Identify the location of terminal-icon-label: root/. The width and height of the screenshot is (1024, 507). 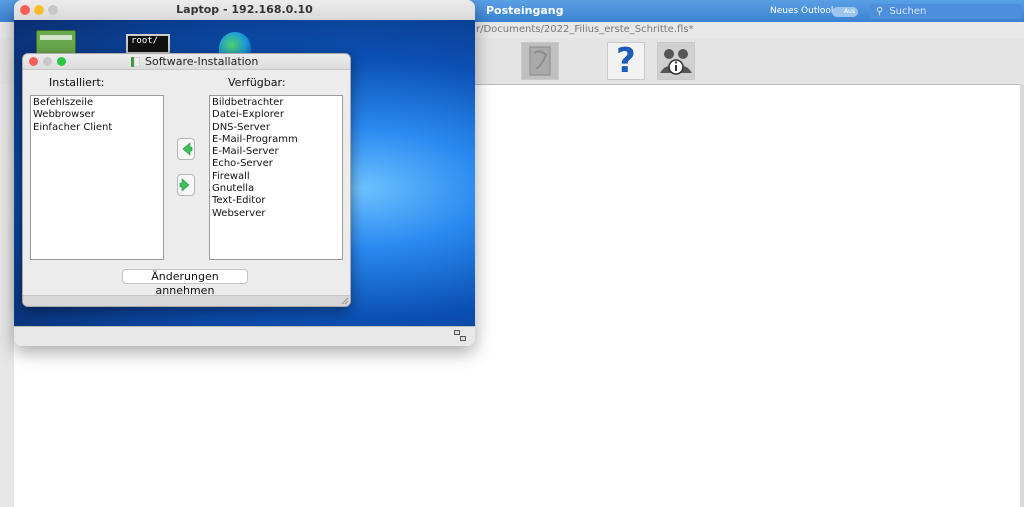
(145, 41).